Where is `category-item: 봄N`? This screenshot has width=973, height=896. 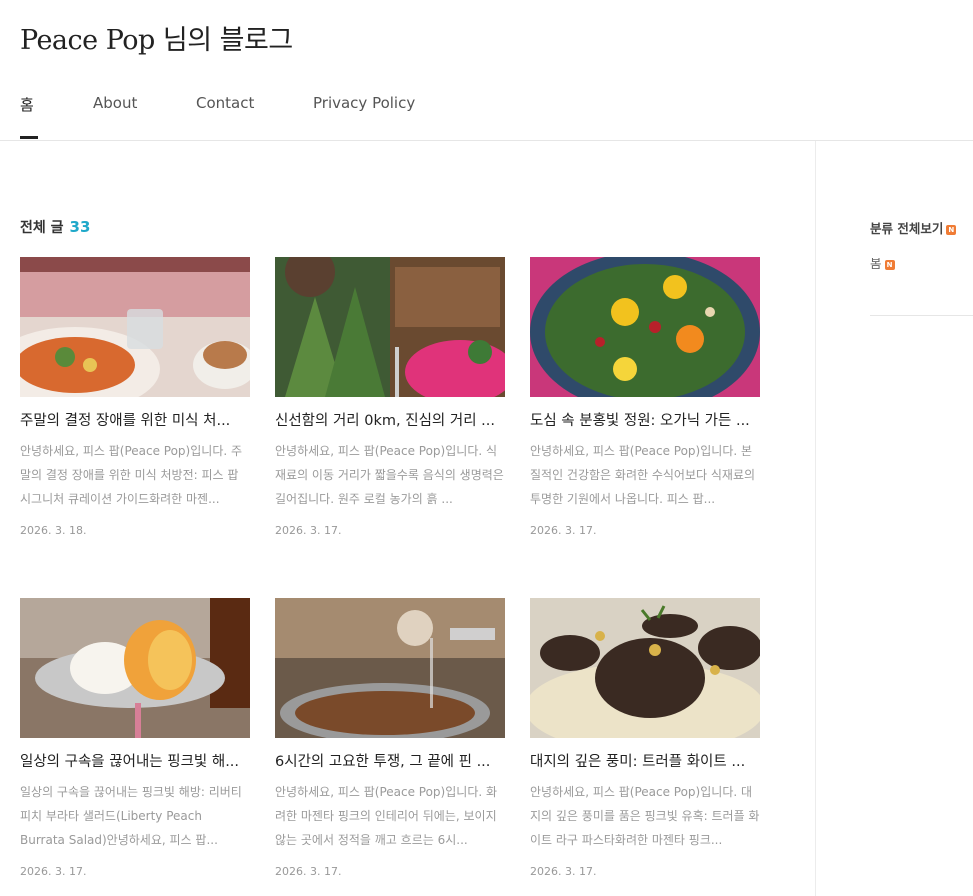
category-item: 봄N is located at coordinates (921, 262).